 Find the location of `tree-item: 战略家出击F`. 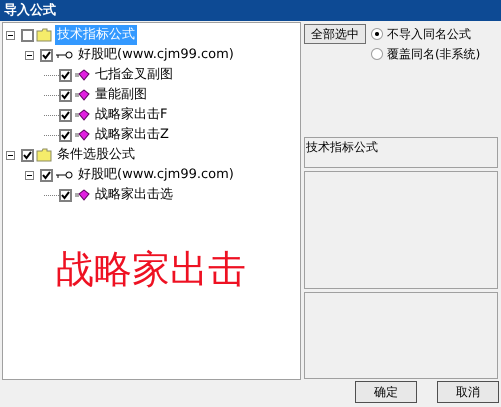

tree-item: 战略家出击F is located at coordinates (131, 115).